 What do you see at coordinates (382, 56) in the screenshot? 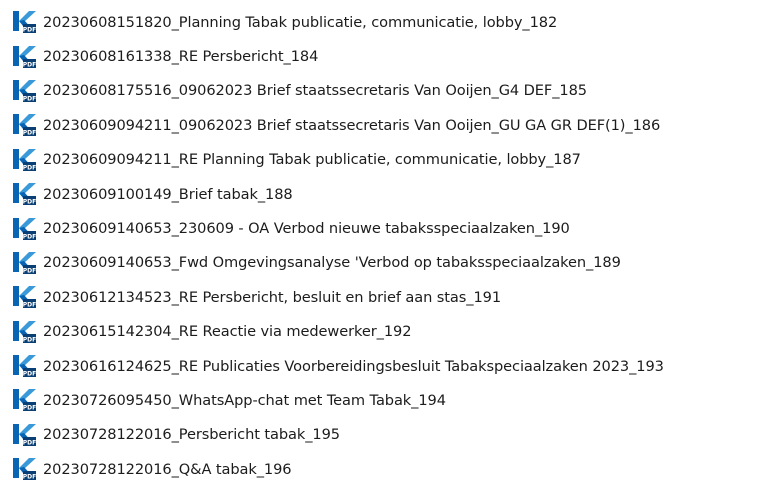
I see `file-list-item: PDF 20230608161338_RE Persbericht_184` at bounding box center [382, 56].